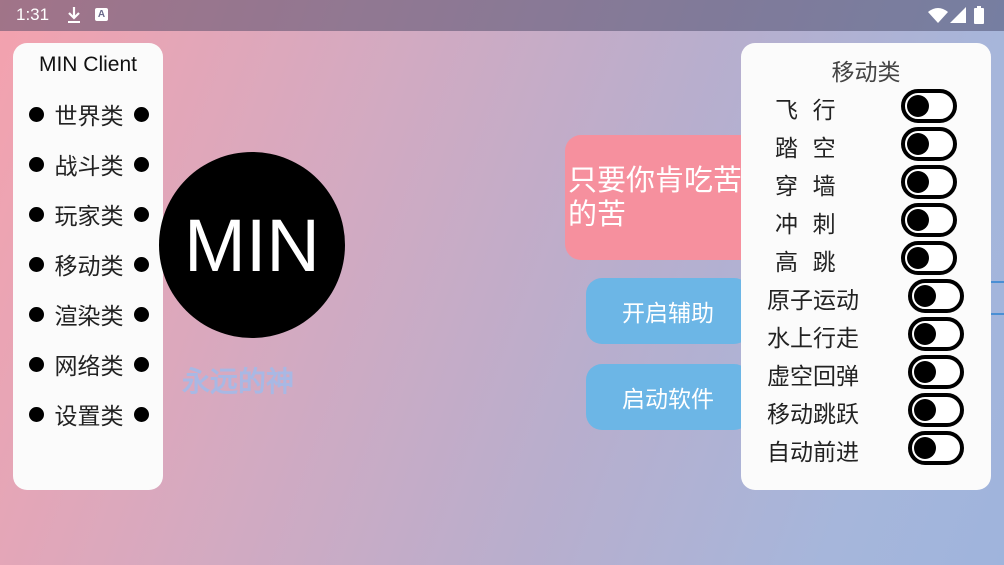 The width and height of the screenshot is (1004, 565). I want to click on wifi-icon, so click(938, 15).